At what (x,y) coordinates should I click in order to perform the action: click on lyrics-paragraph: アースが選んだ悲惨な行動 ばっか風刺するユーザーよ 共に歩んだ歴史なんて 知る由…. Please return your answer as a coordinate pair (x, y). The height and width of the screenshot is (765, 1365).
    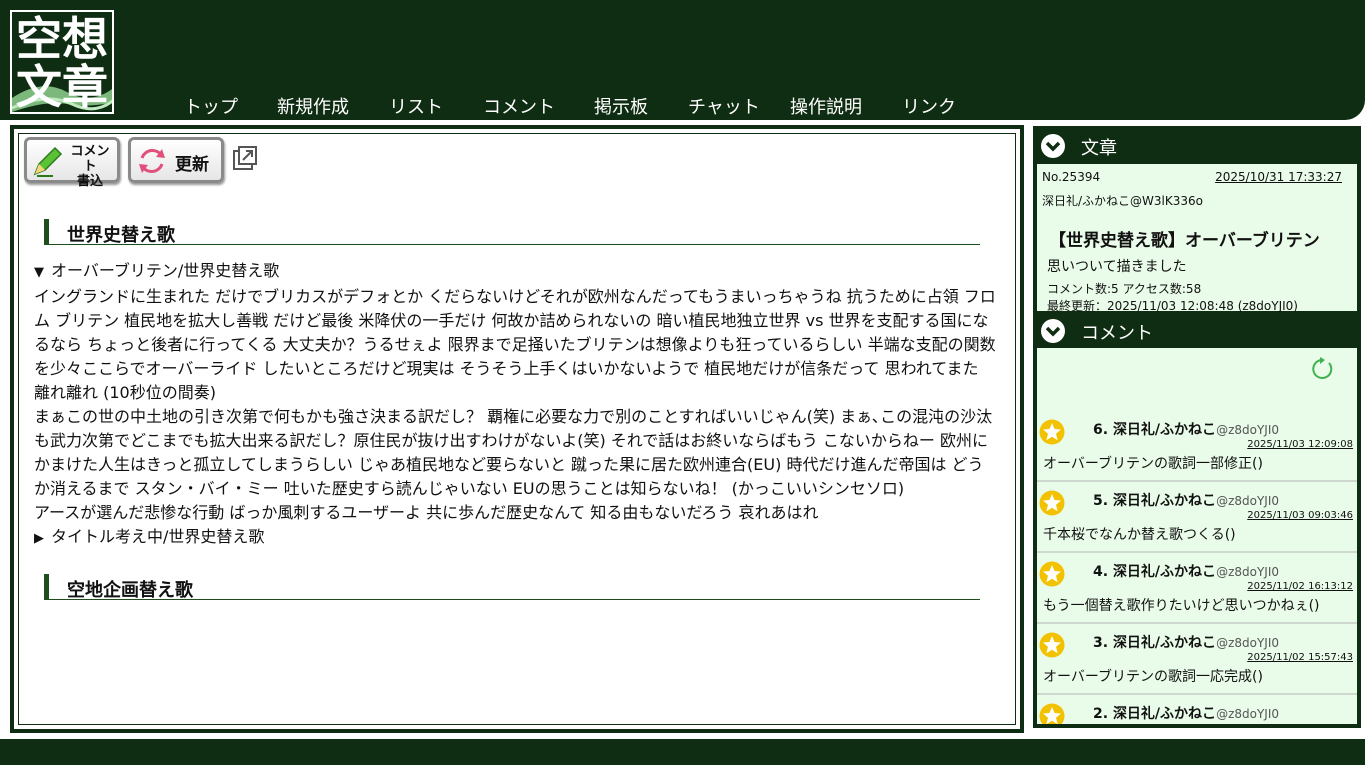
    Looking at the image, I should click on (426, 512).